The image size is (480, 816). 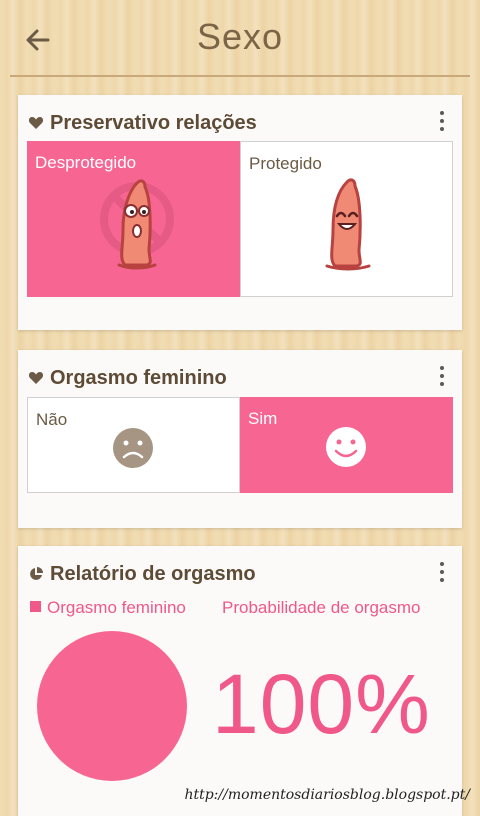 What do you see at coordinates (442, 123) in the screenshot?
I see `condom-card-menu-button` at bounding box center [442, 123].